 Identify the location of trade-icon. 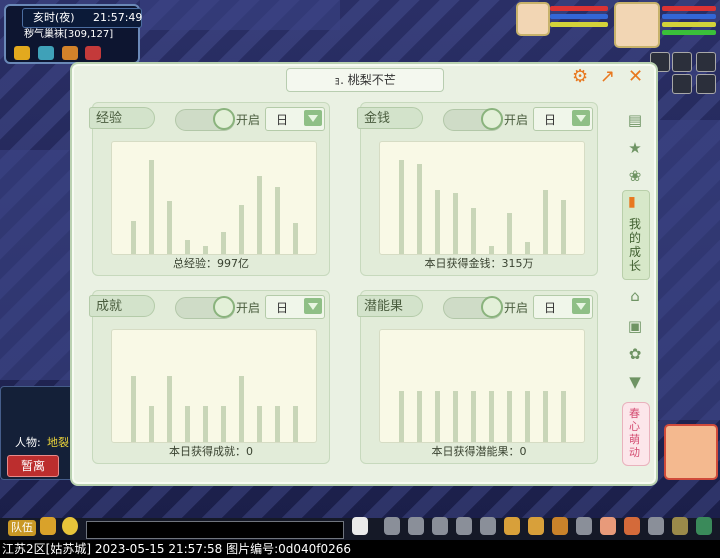
(464, 526).